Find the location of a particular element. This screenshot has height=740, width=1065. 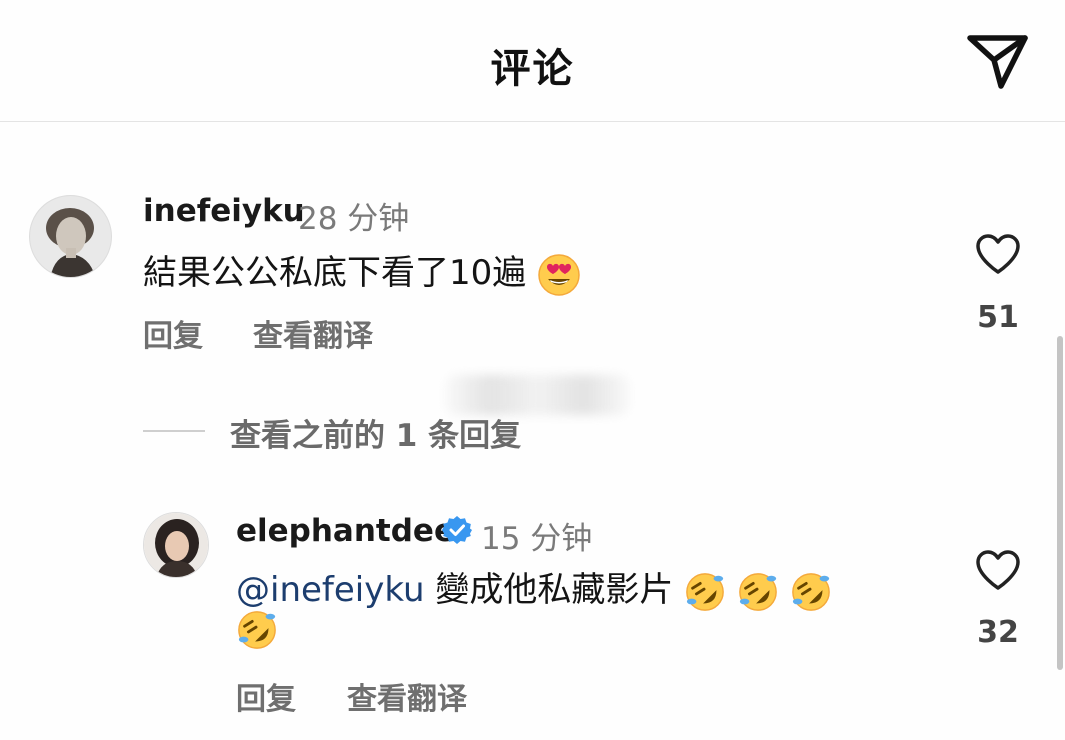

mention-link: @inefeiyku is located at coordinates (330, 590).